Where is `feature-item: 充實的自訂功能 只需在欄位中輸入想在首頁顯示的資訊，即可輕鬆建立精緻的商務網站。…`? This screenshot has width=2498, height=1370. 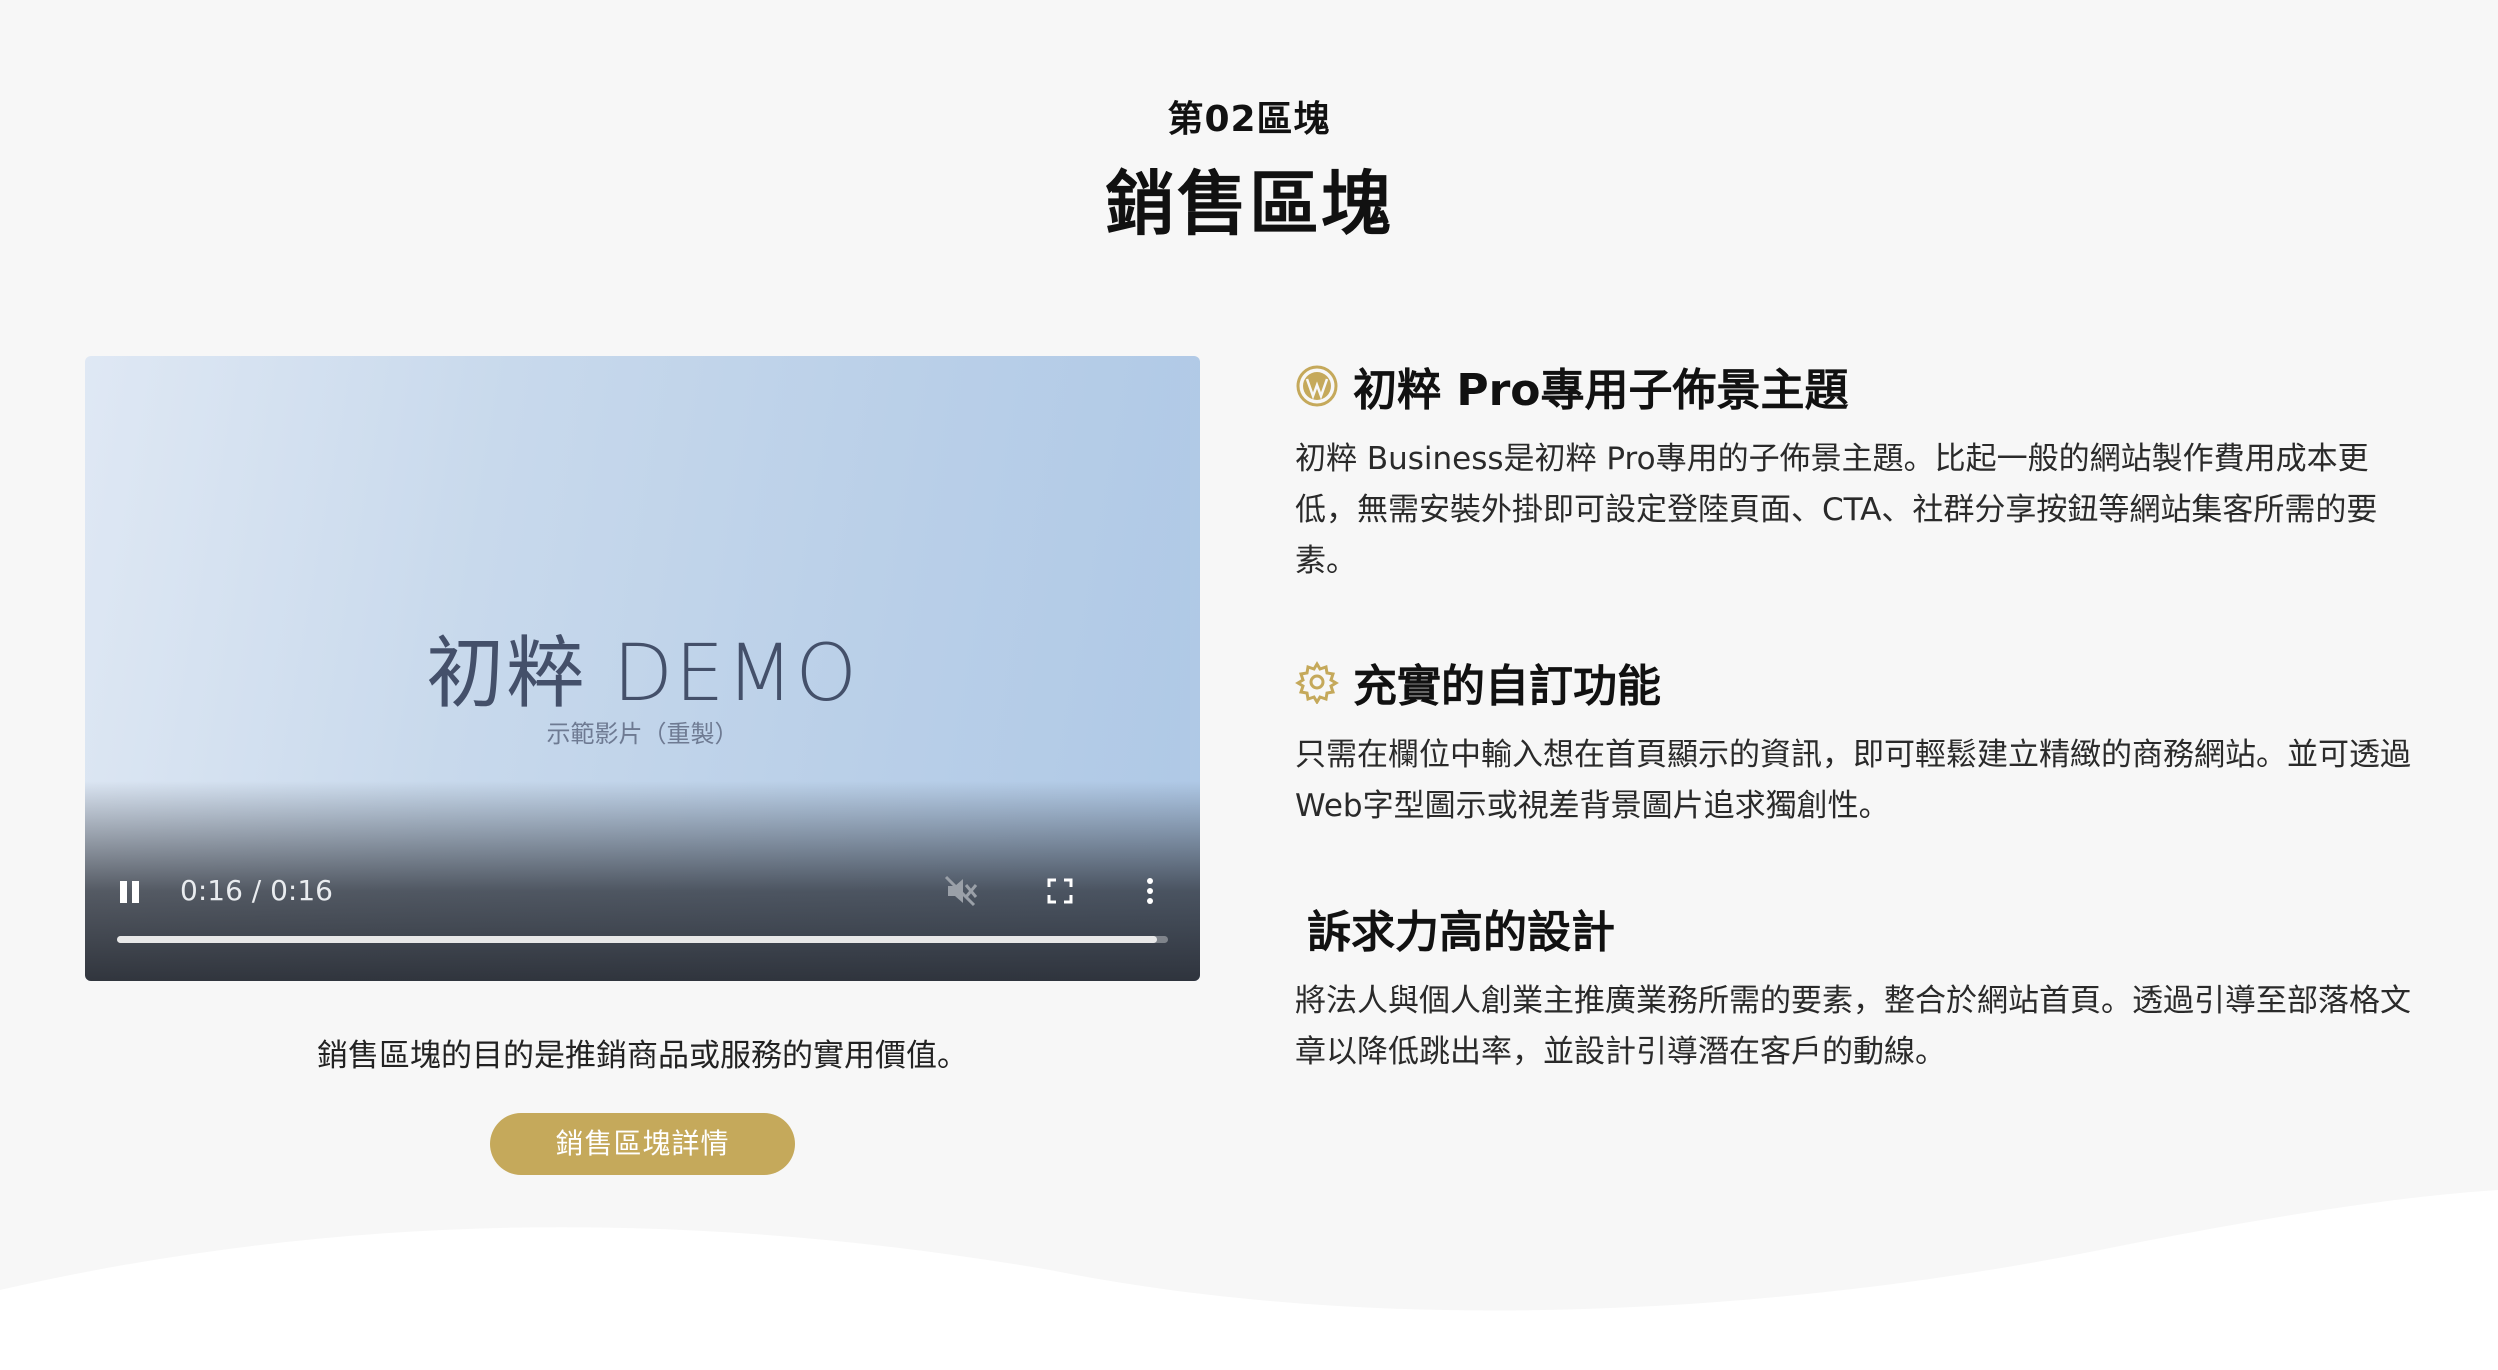
feature-item: 充實的自訂功能 只需在欄位中輸入想在首頁顯示的資訊，即可輕鬆建立精緻的商務網站。… is located at coordinates (1855, 742).